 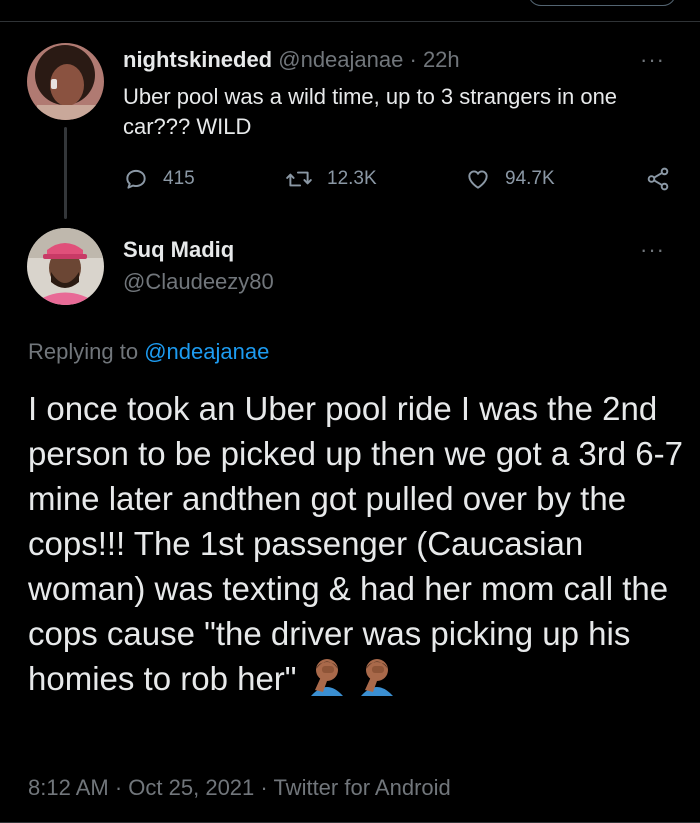 I want to click on share-button, so click(x=658, y=179).